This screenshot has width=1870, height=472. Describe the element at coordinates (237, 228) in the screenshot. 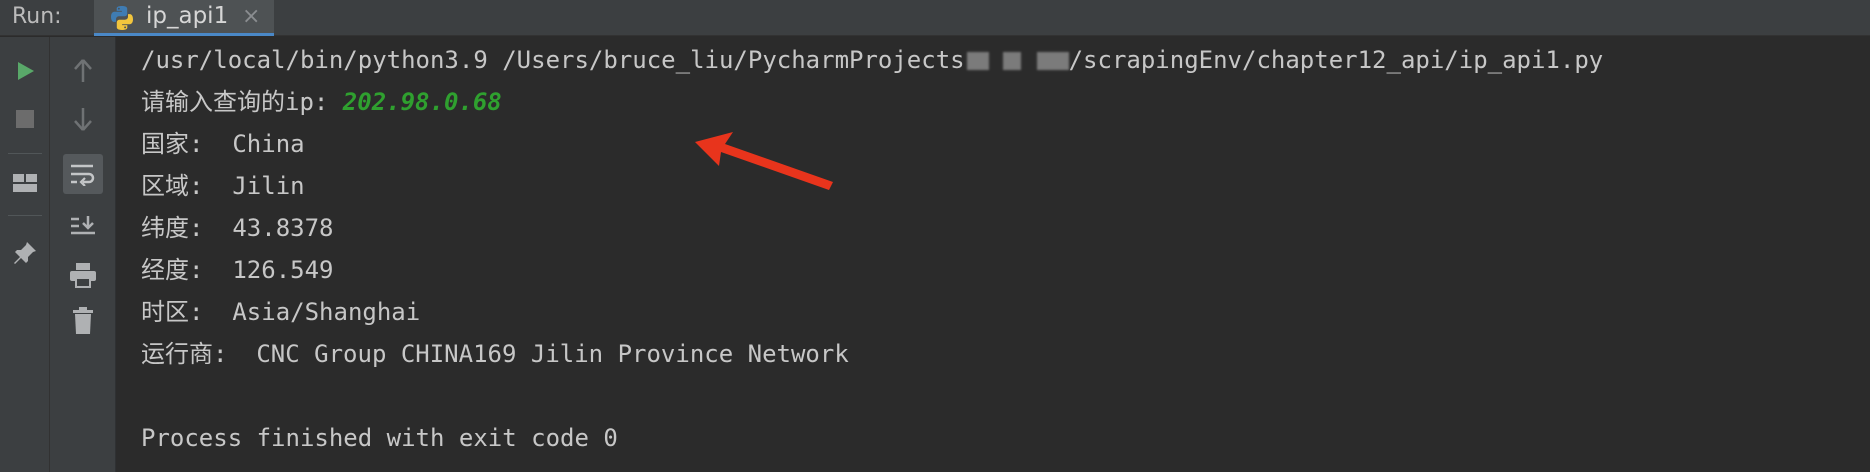

I see `result-latitude: 纬度: 43.8378` at that location.